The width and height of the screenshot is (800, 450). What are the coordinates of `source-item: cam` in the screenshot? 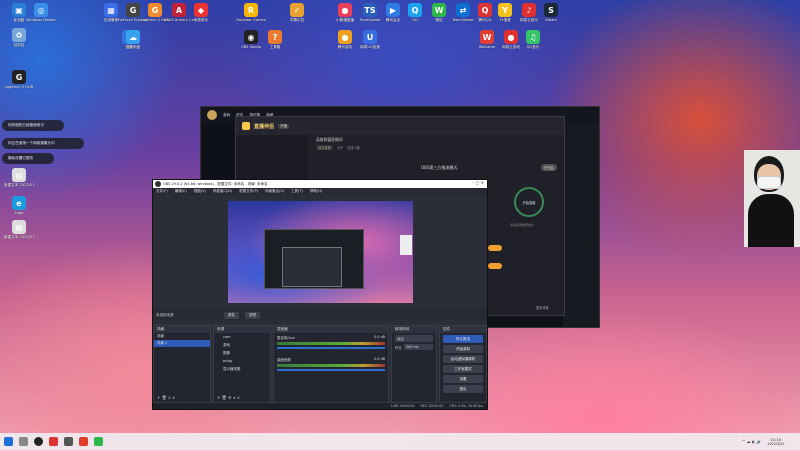 It's located at (242, 337).